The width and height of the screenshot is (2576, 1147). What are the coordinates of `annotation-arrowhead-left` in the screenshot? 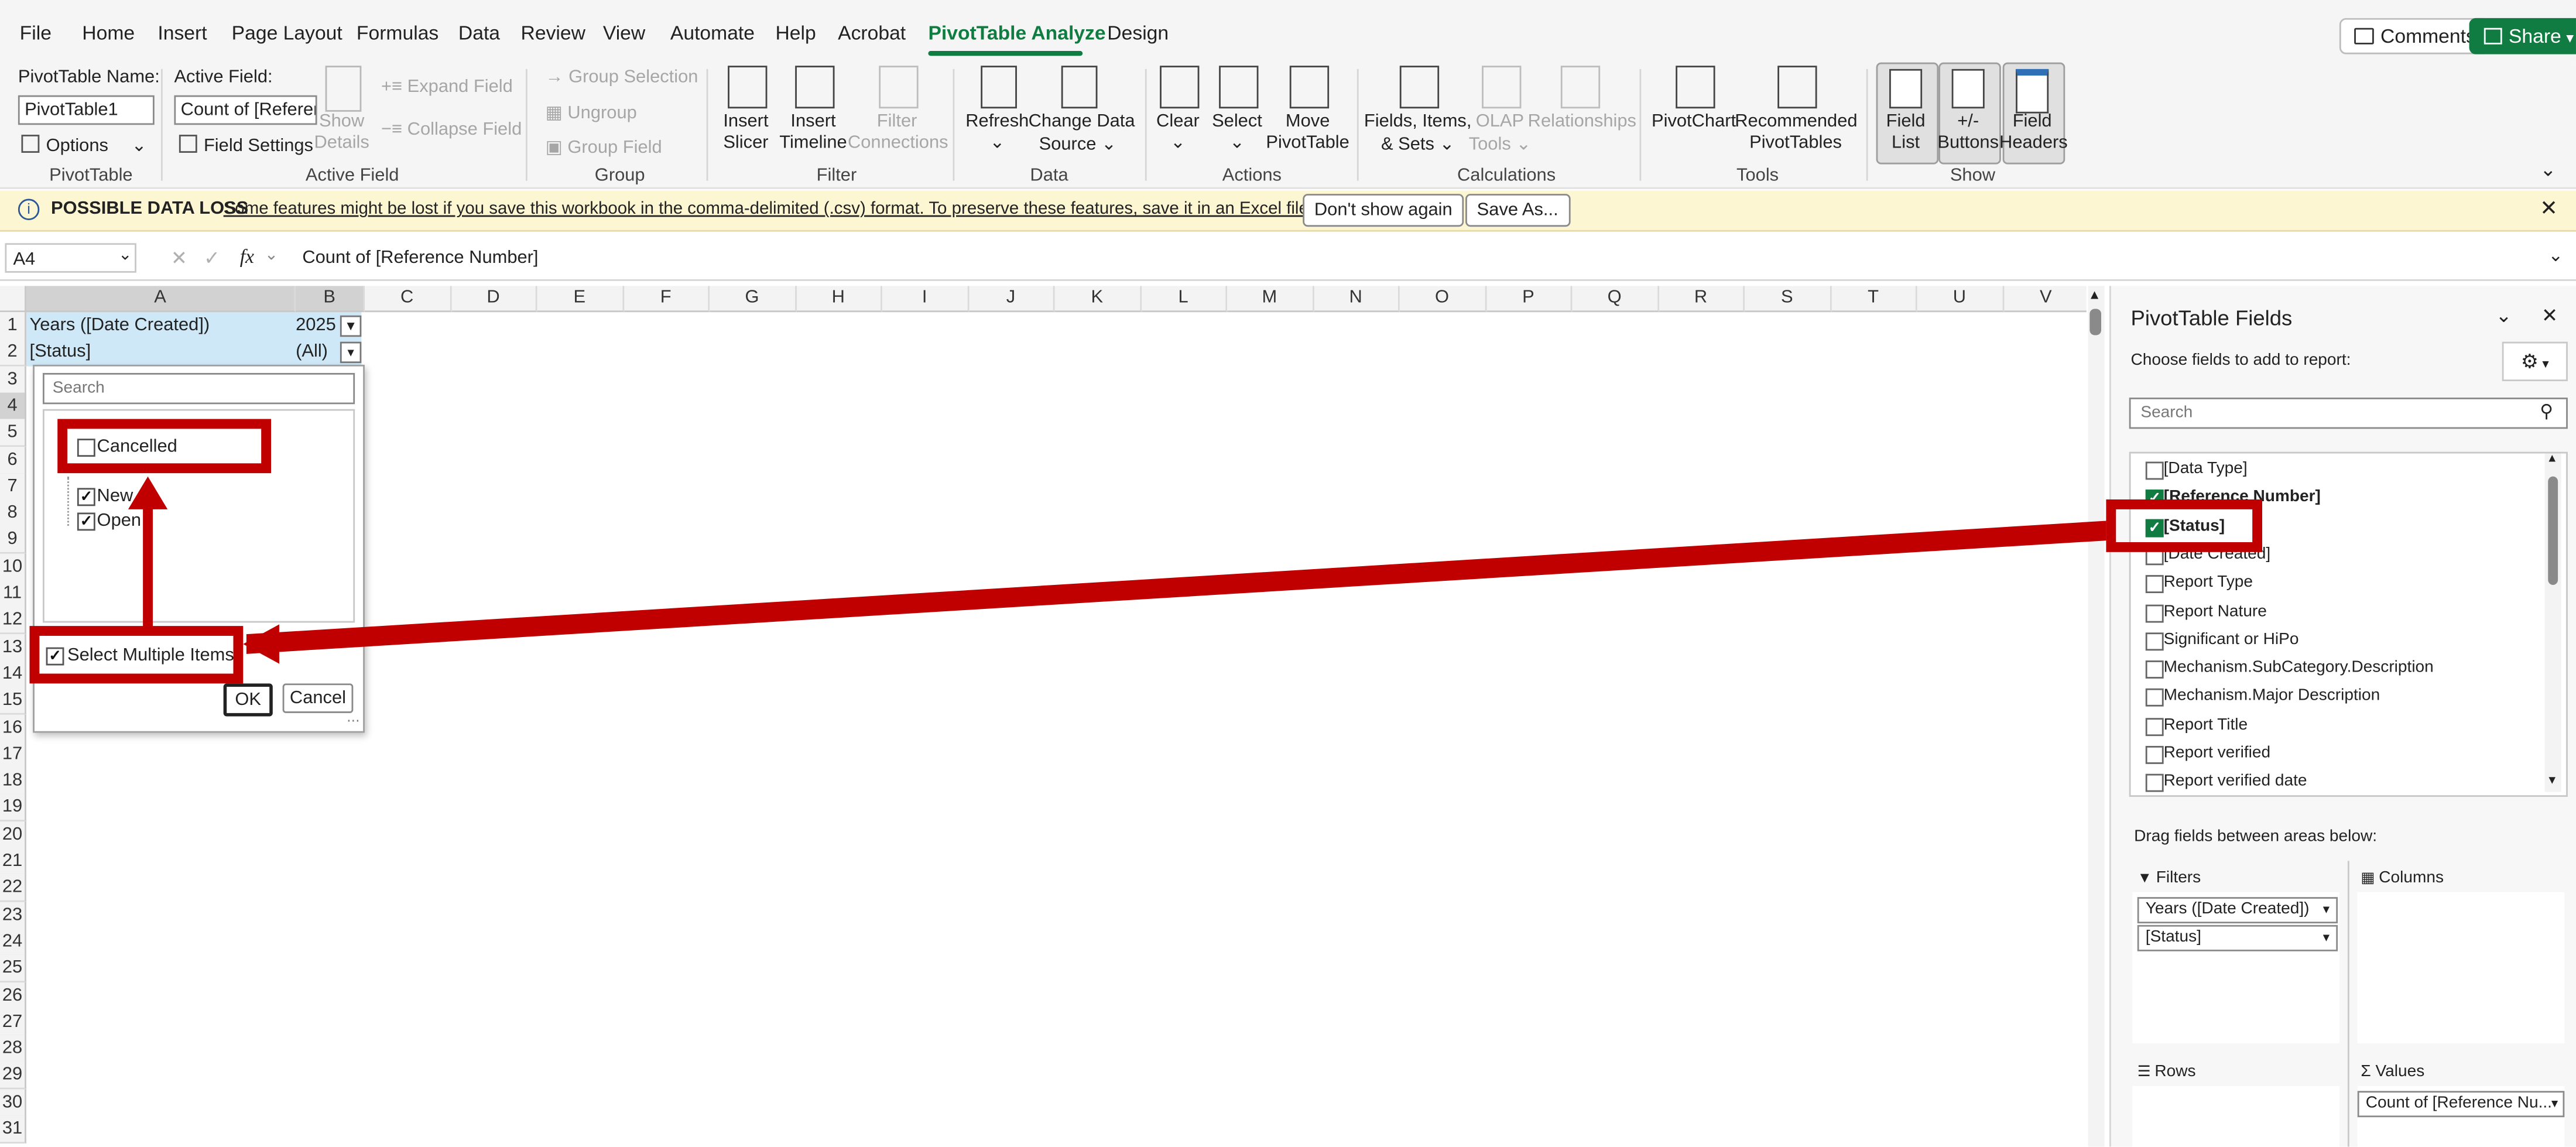 It's located at (261, 644).